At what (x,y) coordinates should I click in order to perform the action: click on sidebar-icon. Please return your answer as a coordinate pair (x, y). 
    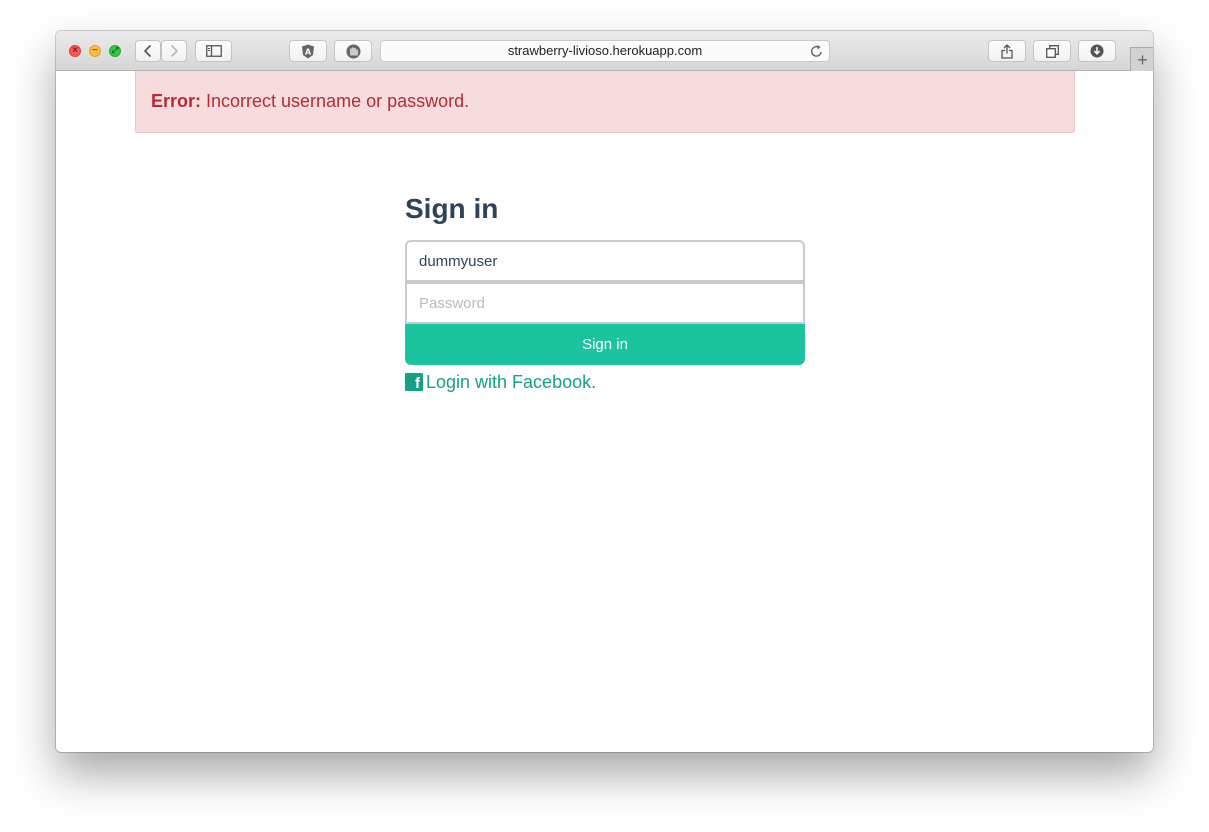
    Looking at the image, I should click on (213, 51).